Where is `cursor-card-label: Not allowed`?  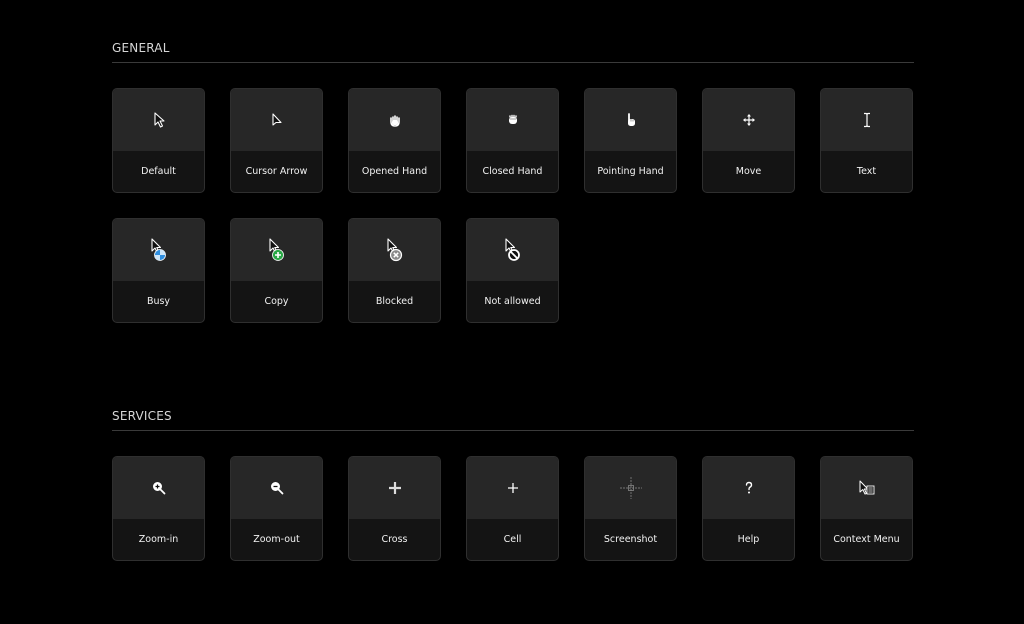 cursor-card-label: Not allowed is located at coordinates (512, 301).